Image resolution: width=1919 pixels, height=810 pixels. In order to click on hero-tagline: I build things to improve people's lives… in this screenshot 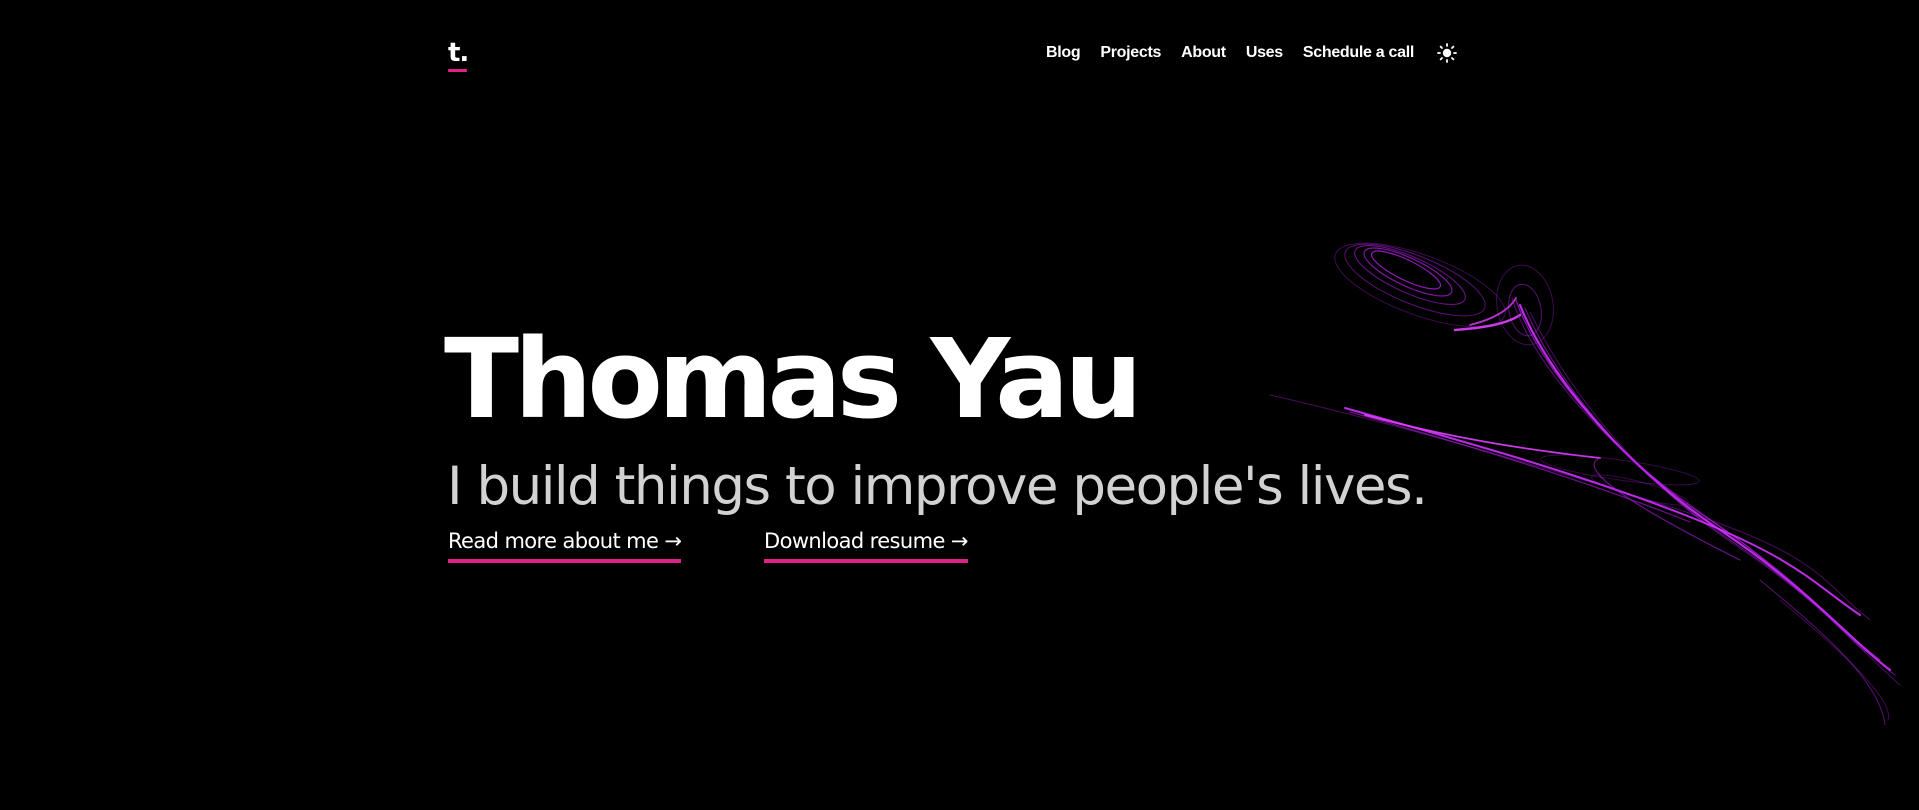, I will do `click(937, 486)`.